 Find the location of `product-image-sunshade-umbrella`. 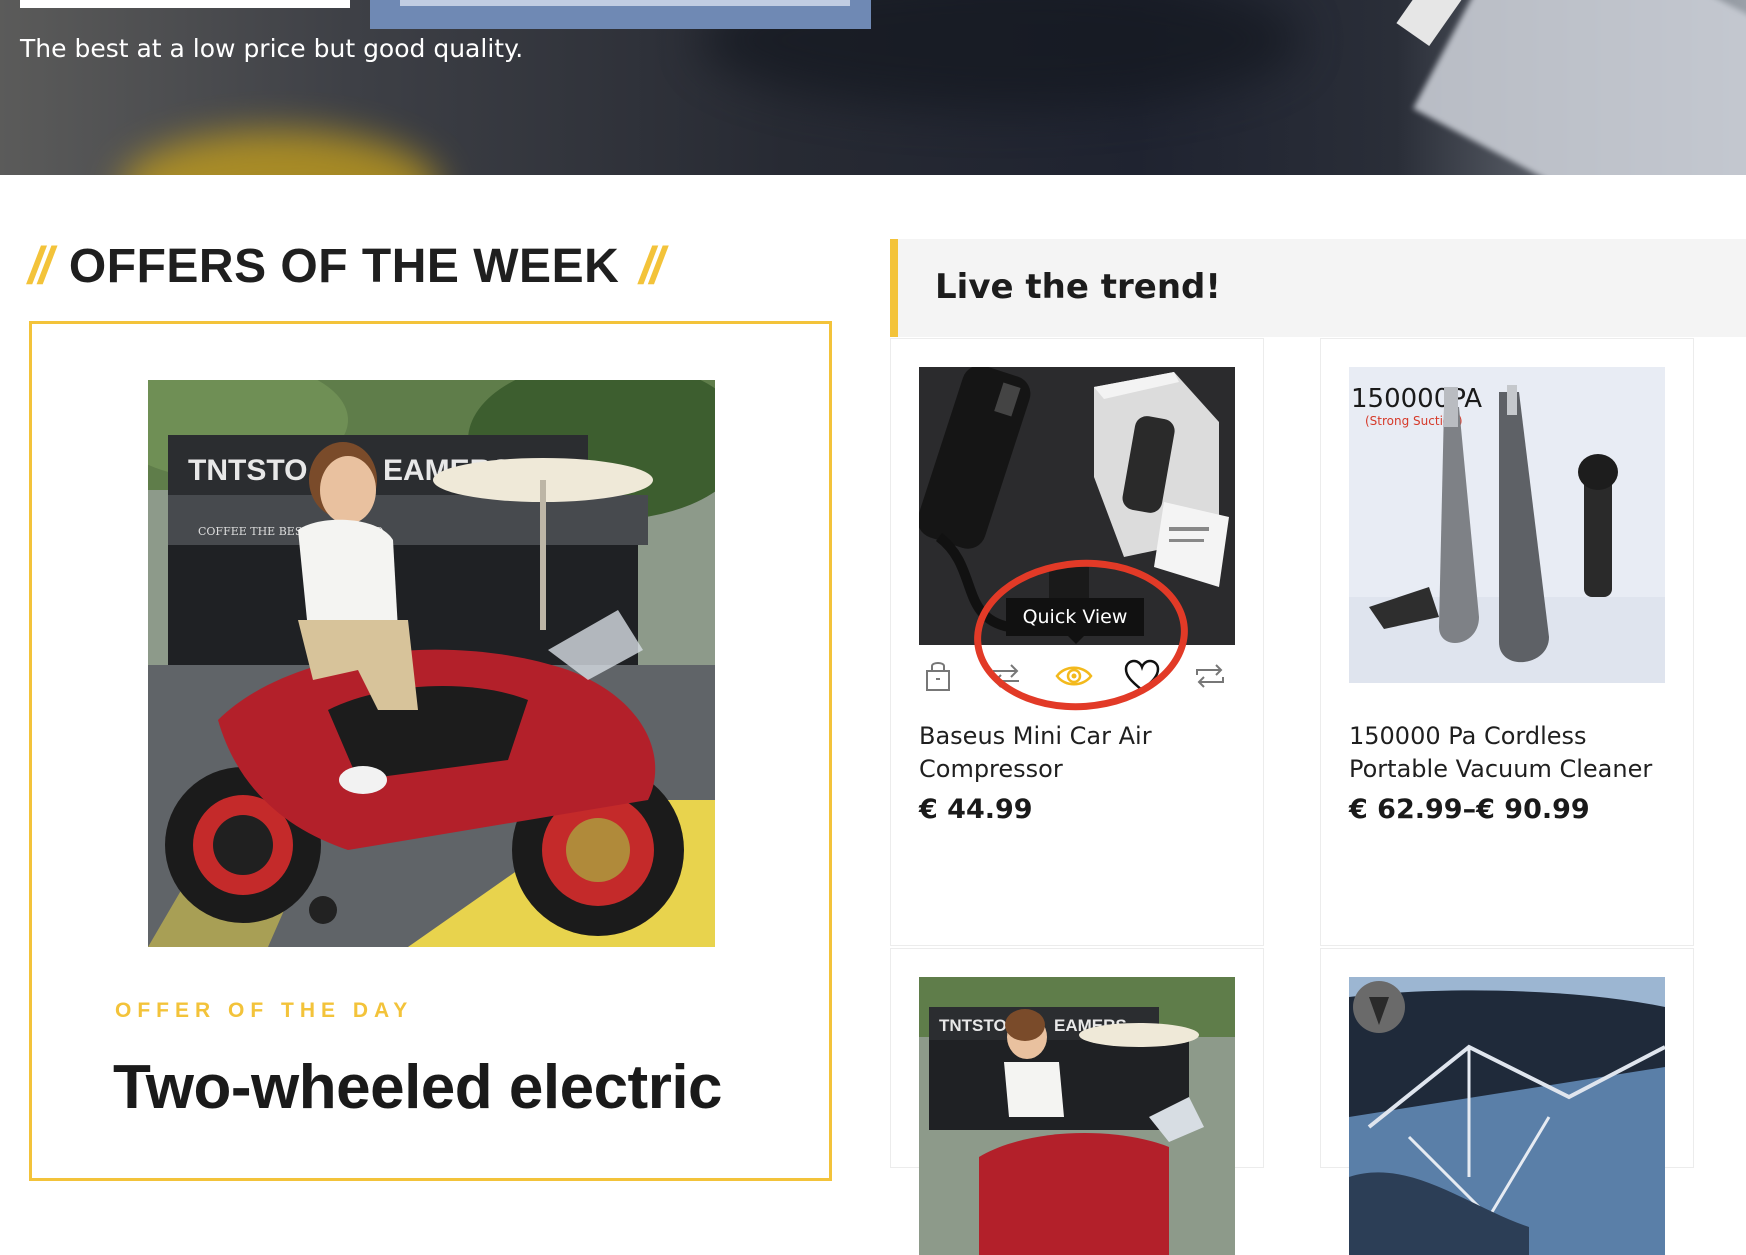

product-image-sunshade-umbrella is located at coordinates (1507, 1116).